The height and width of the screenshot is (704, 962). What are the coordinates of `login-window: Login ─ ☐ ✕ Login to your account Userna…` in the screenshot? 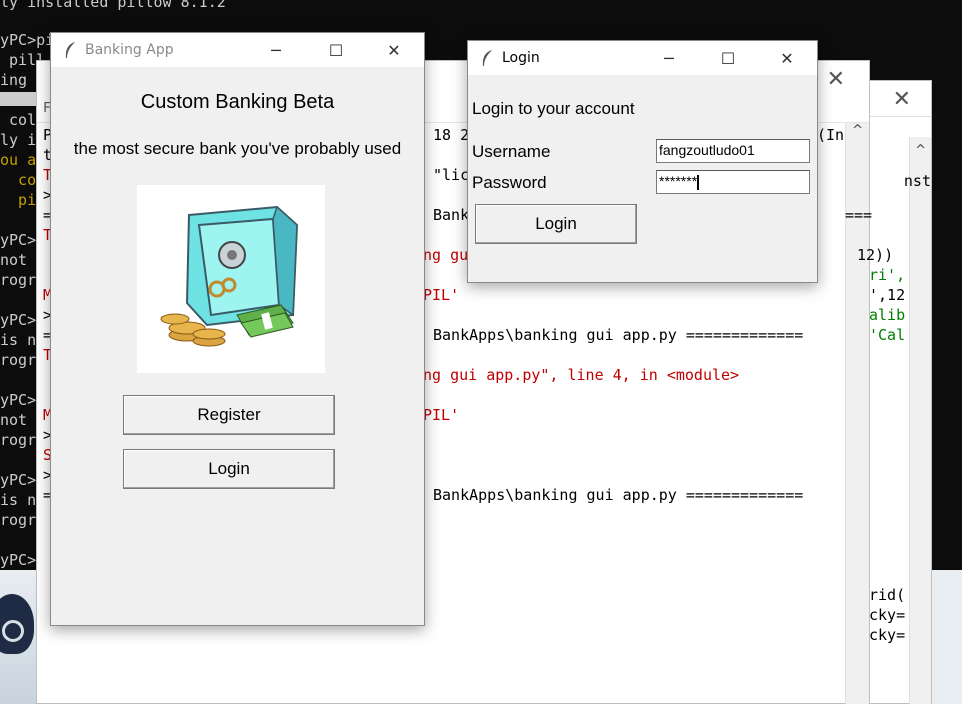 It's located at (642, 161).